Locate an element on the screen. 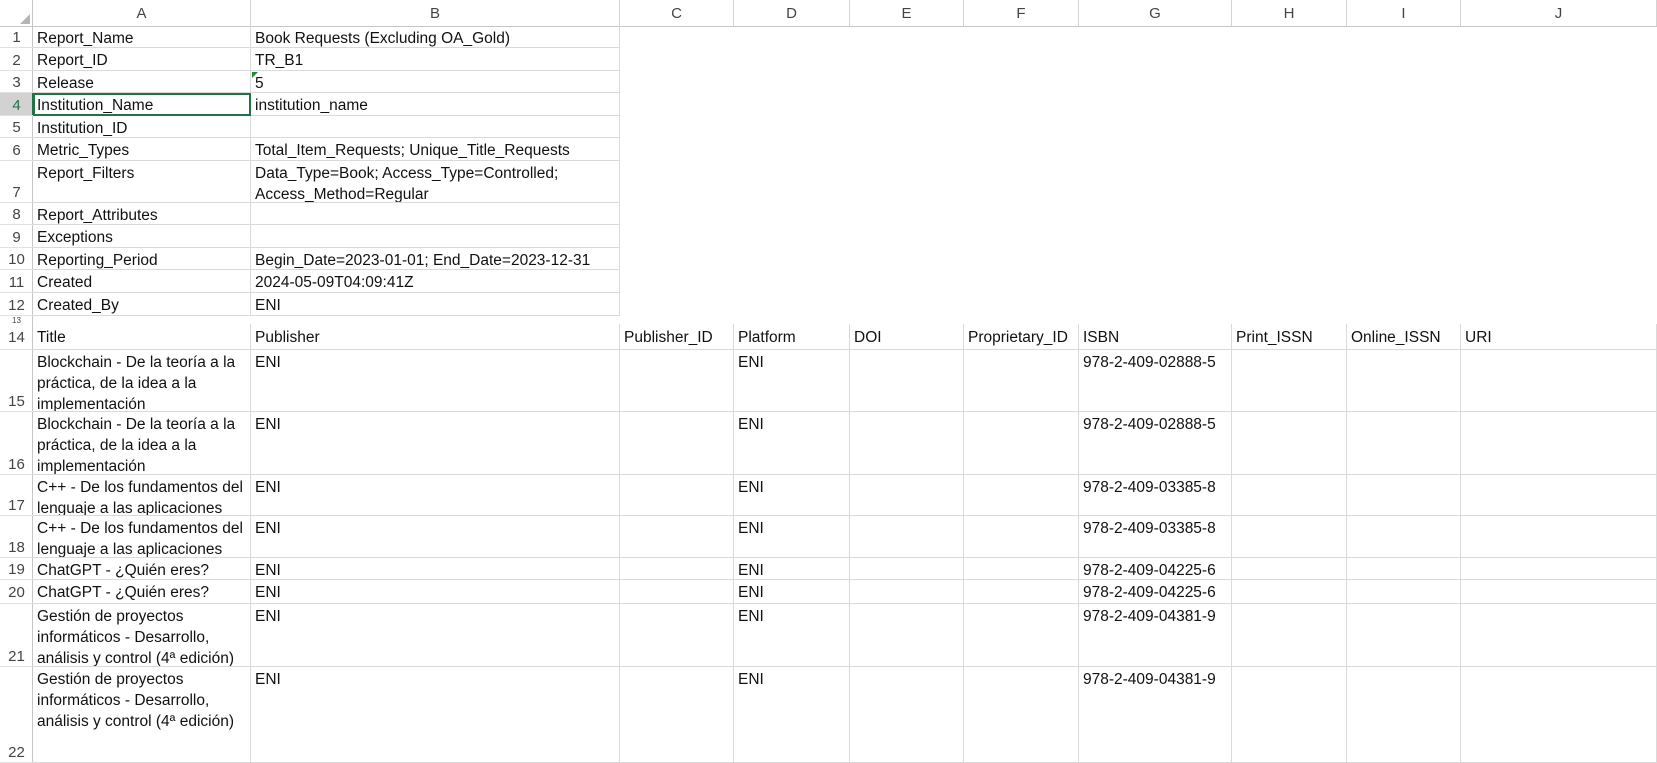 The height and width of the screenshot is (763, 1657). metadata-key-cell: Report_ID is located at coordinates (142, 59).